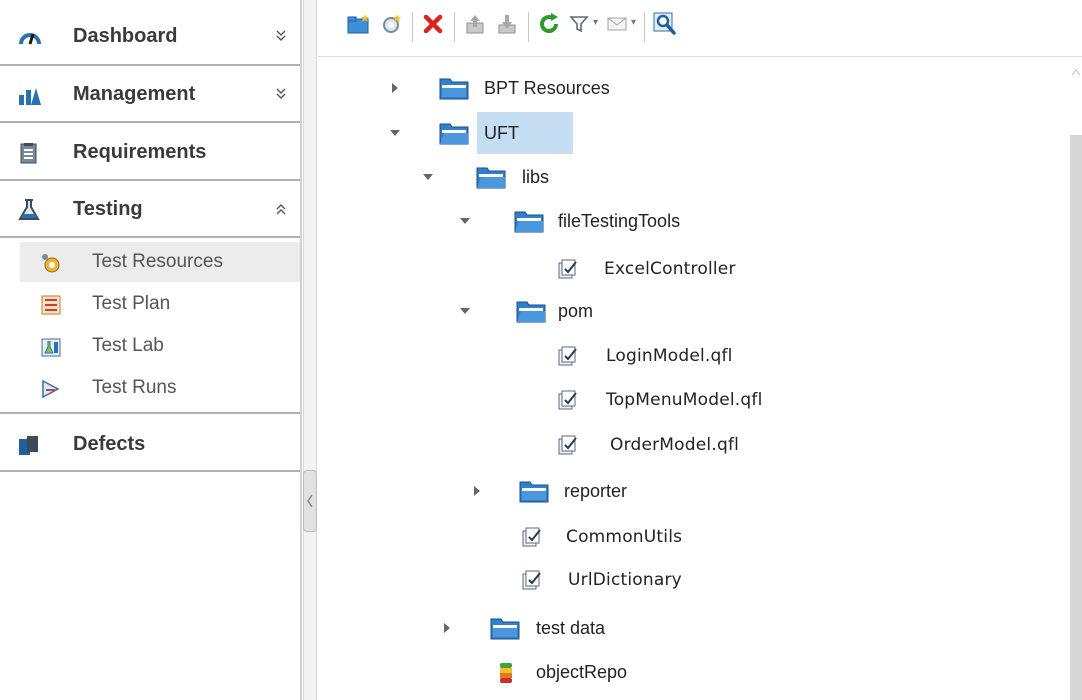 The width and height of the screenshot is (1082, 700). What do you see at coordinates (624, 537) in the screenshot?
I see `tree-node-label: CommonUtils` at bounding box center [624, 537].